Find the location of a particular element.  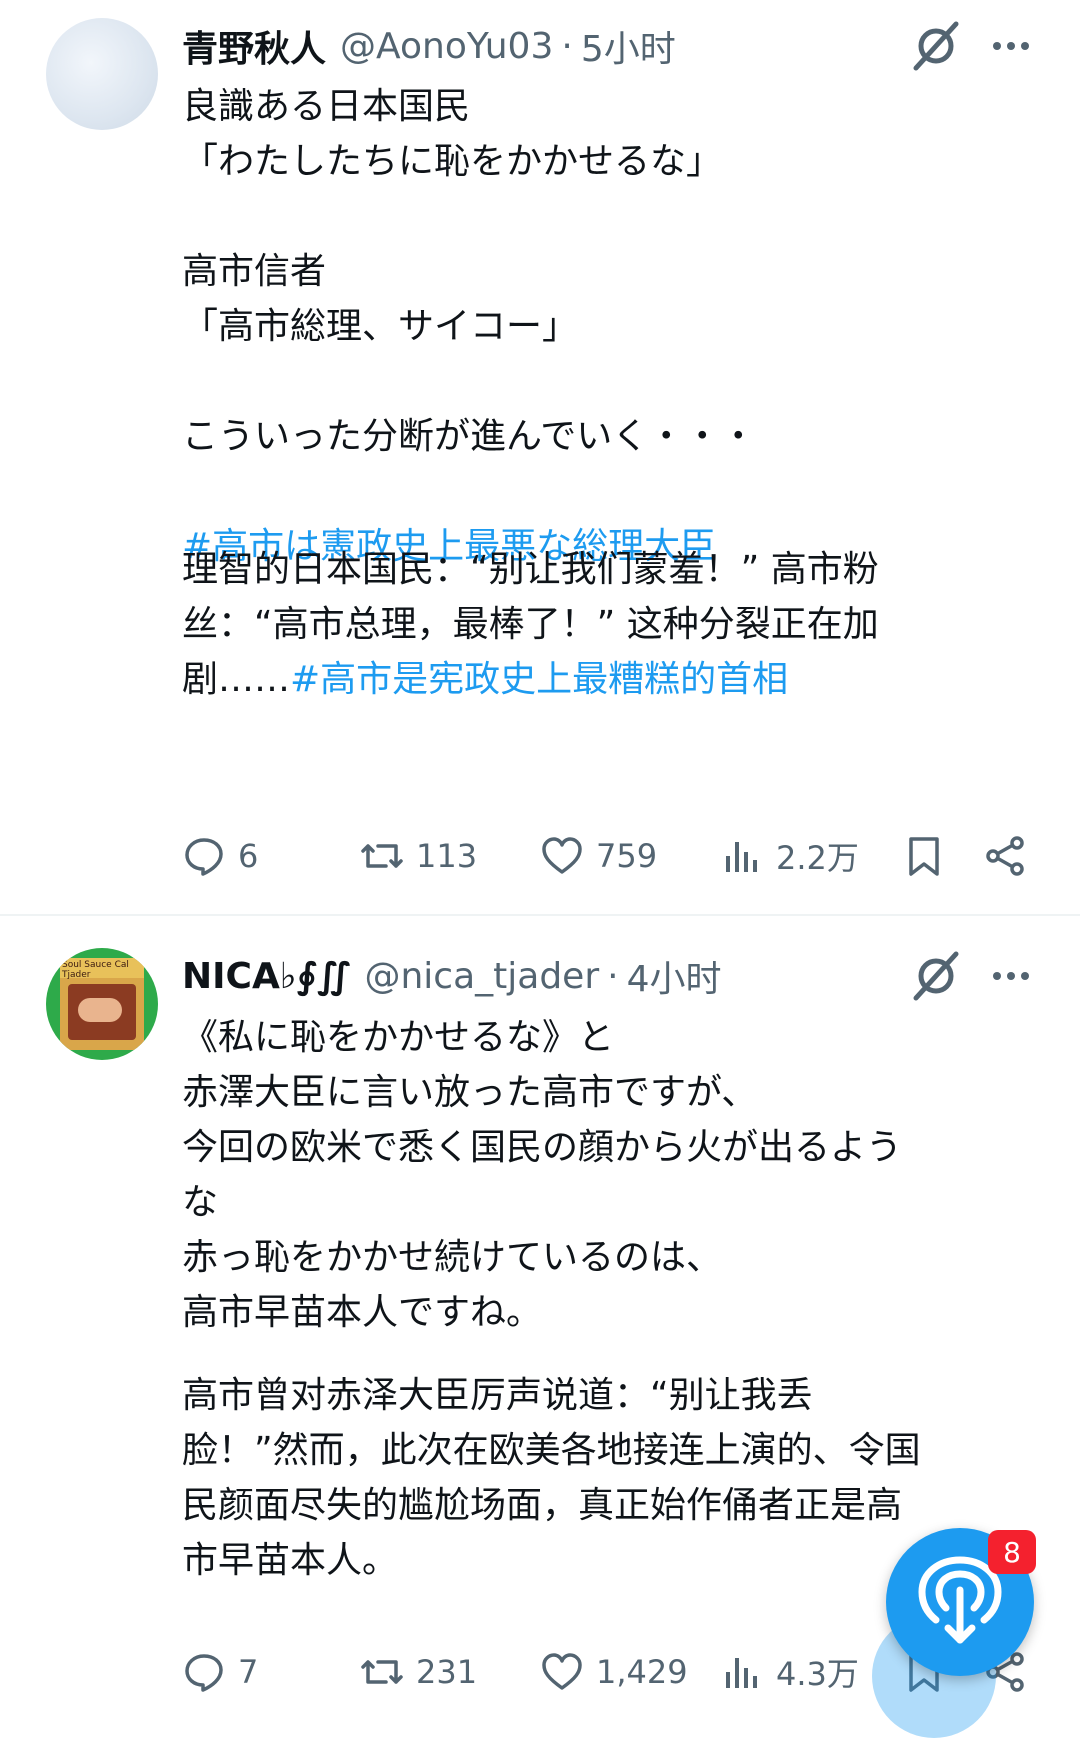

translation-line: 高市曾对赤泽大臣厉声说道：“别让我丢 is located at coordinates (497, 1395).